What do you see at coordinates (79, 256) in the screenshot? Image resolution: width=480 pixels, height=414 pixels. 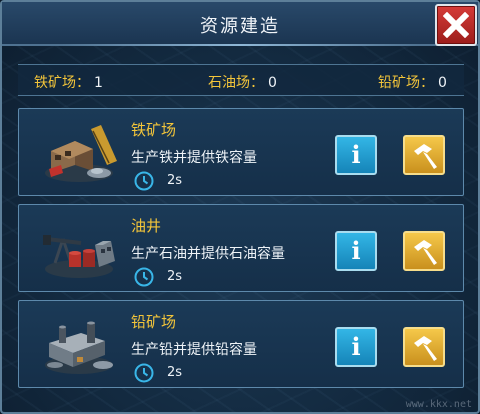 I see `oil-well-icon` at bounding box center [79, 256].